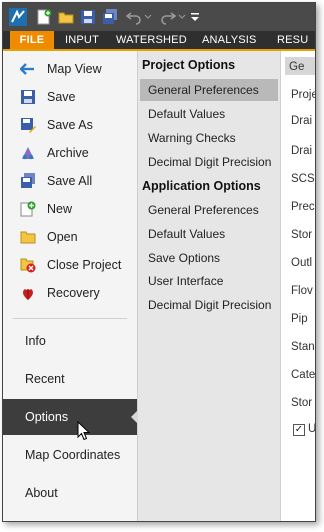 Image resolution: width=324 pixels, height=532 pixels. What do you see at coordinates (209, 210) in the screenshot?
I see `option-app-general-preferences: General Preferences` at bounding box center [209, 210].